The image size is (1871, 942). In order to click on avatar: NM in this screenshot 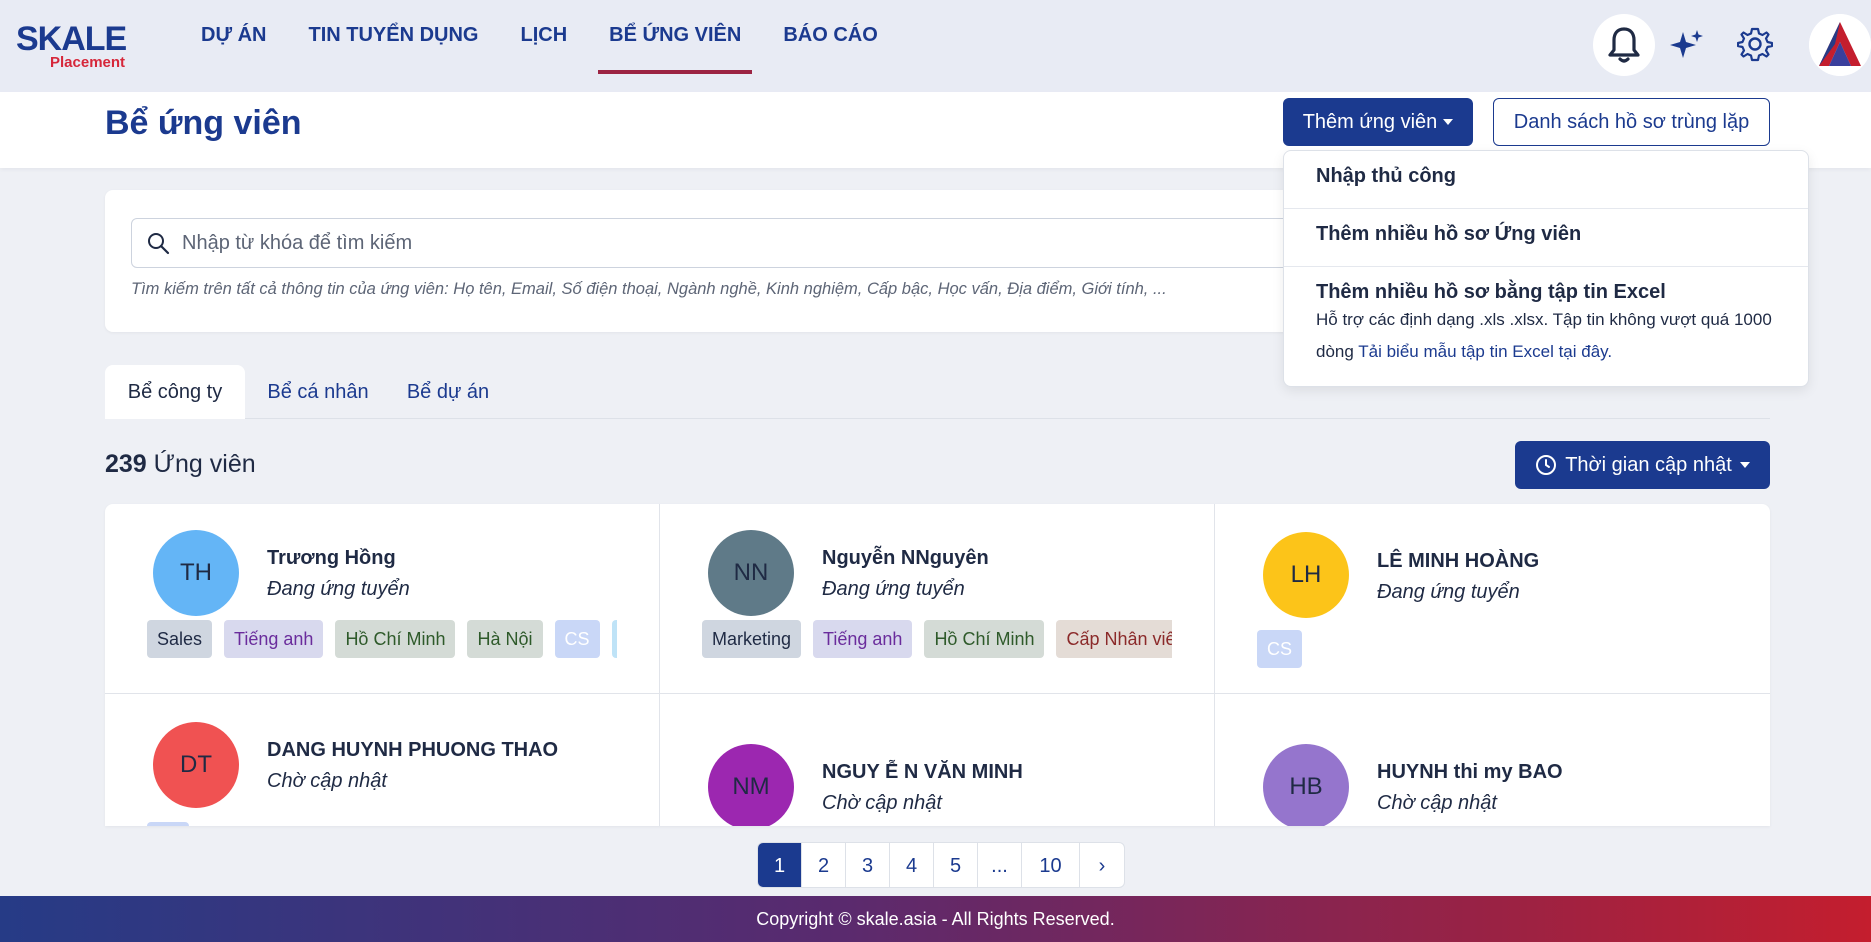, I will do `click(751, 785)`.